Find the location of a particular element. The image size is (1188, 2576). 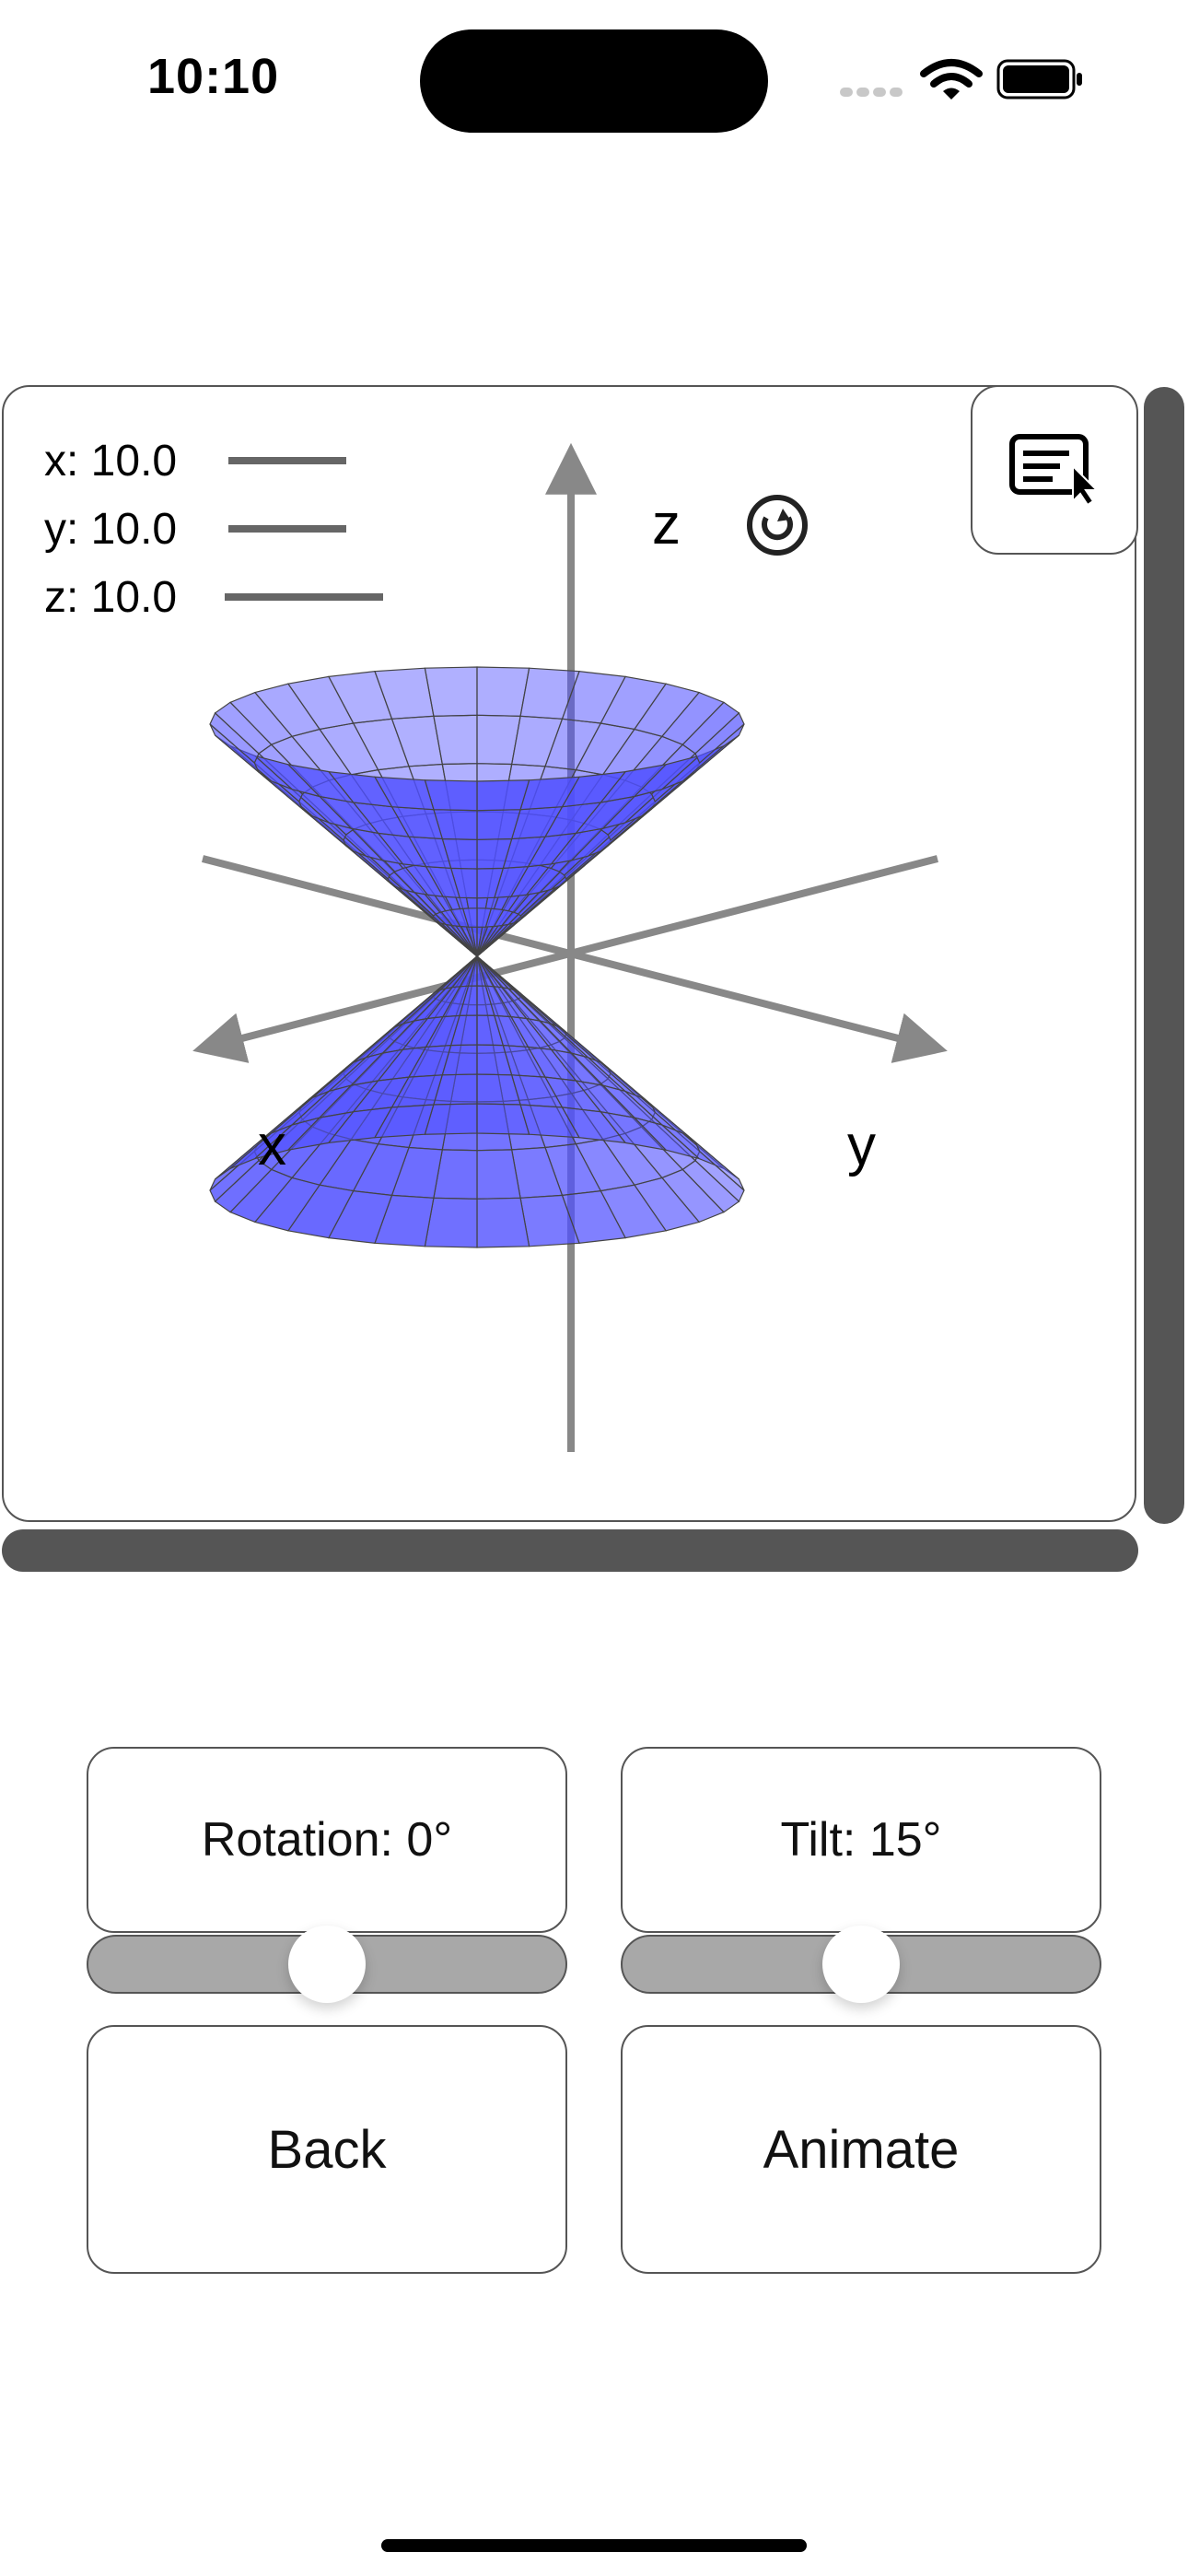

animate-button: Animate is located at coordinates (861, 2149).